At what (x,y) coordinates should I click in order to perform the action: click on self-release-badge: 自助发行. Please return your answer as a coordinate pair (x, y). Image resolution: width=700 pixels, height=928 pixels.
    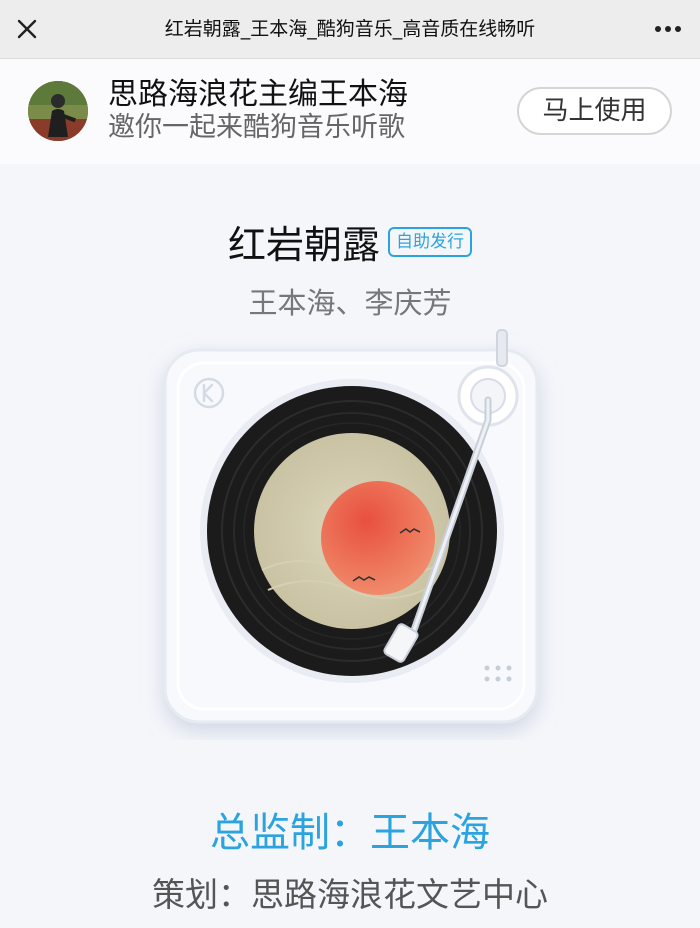
    Looking at the image, I should click on (430, 241).